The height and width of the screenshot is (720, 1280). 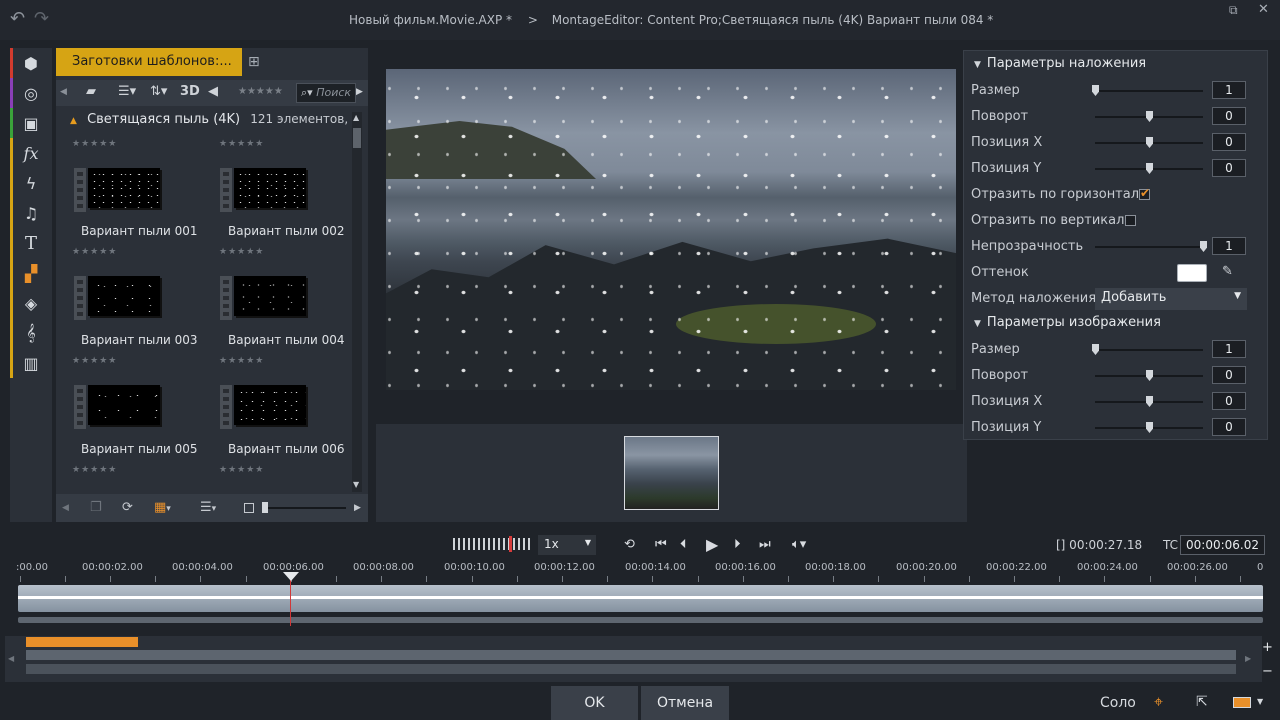 I want to click on undo-icon: ↶, so click(x=17, y=18).